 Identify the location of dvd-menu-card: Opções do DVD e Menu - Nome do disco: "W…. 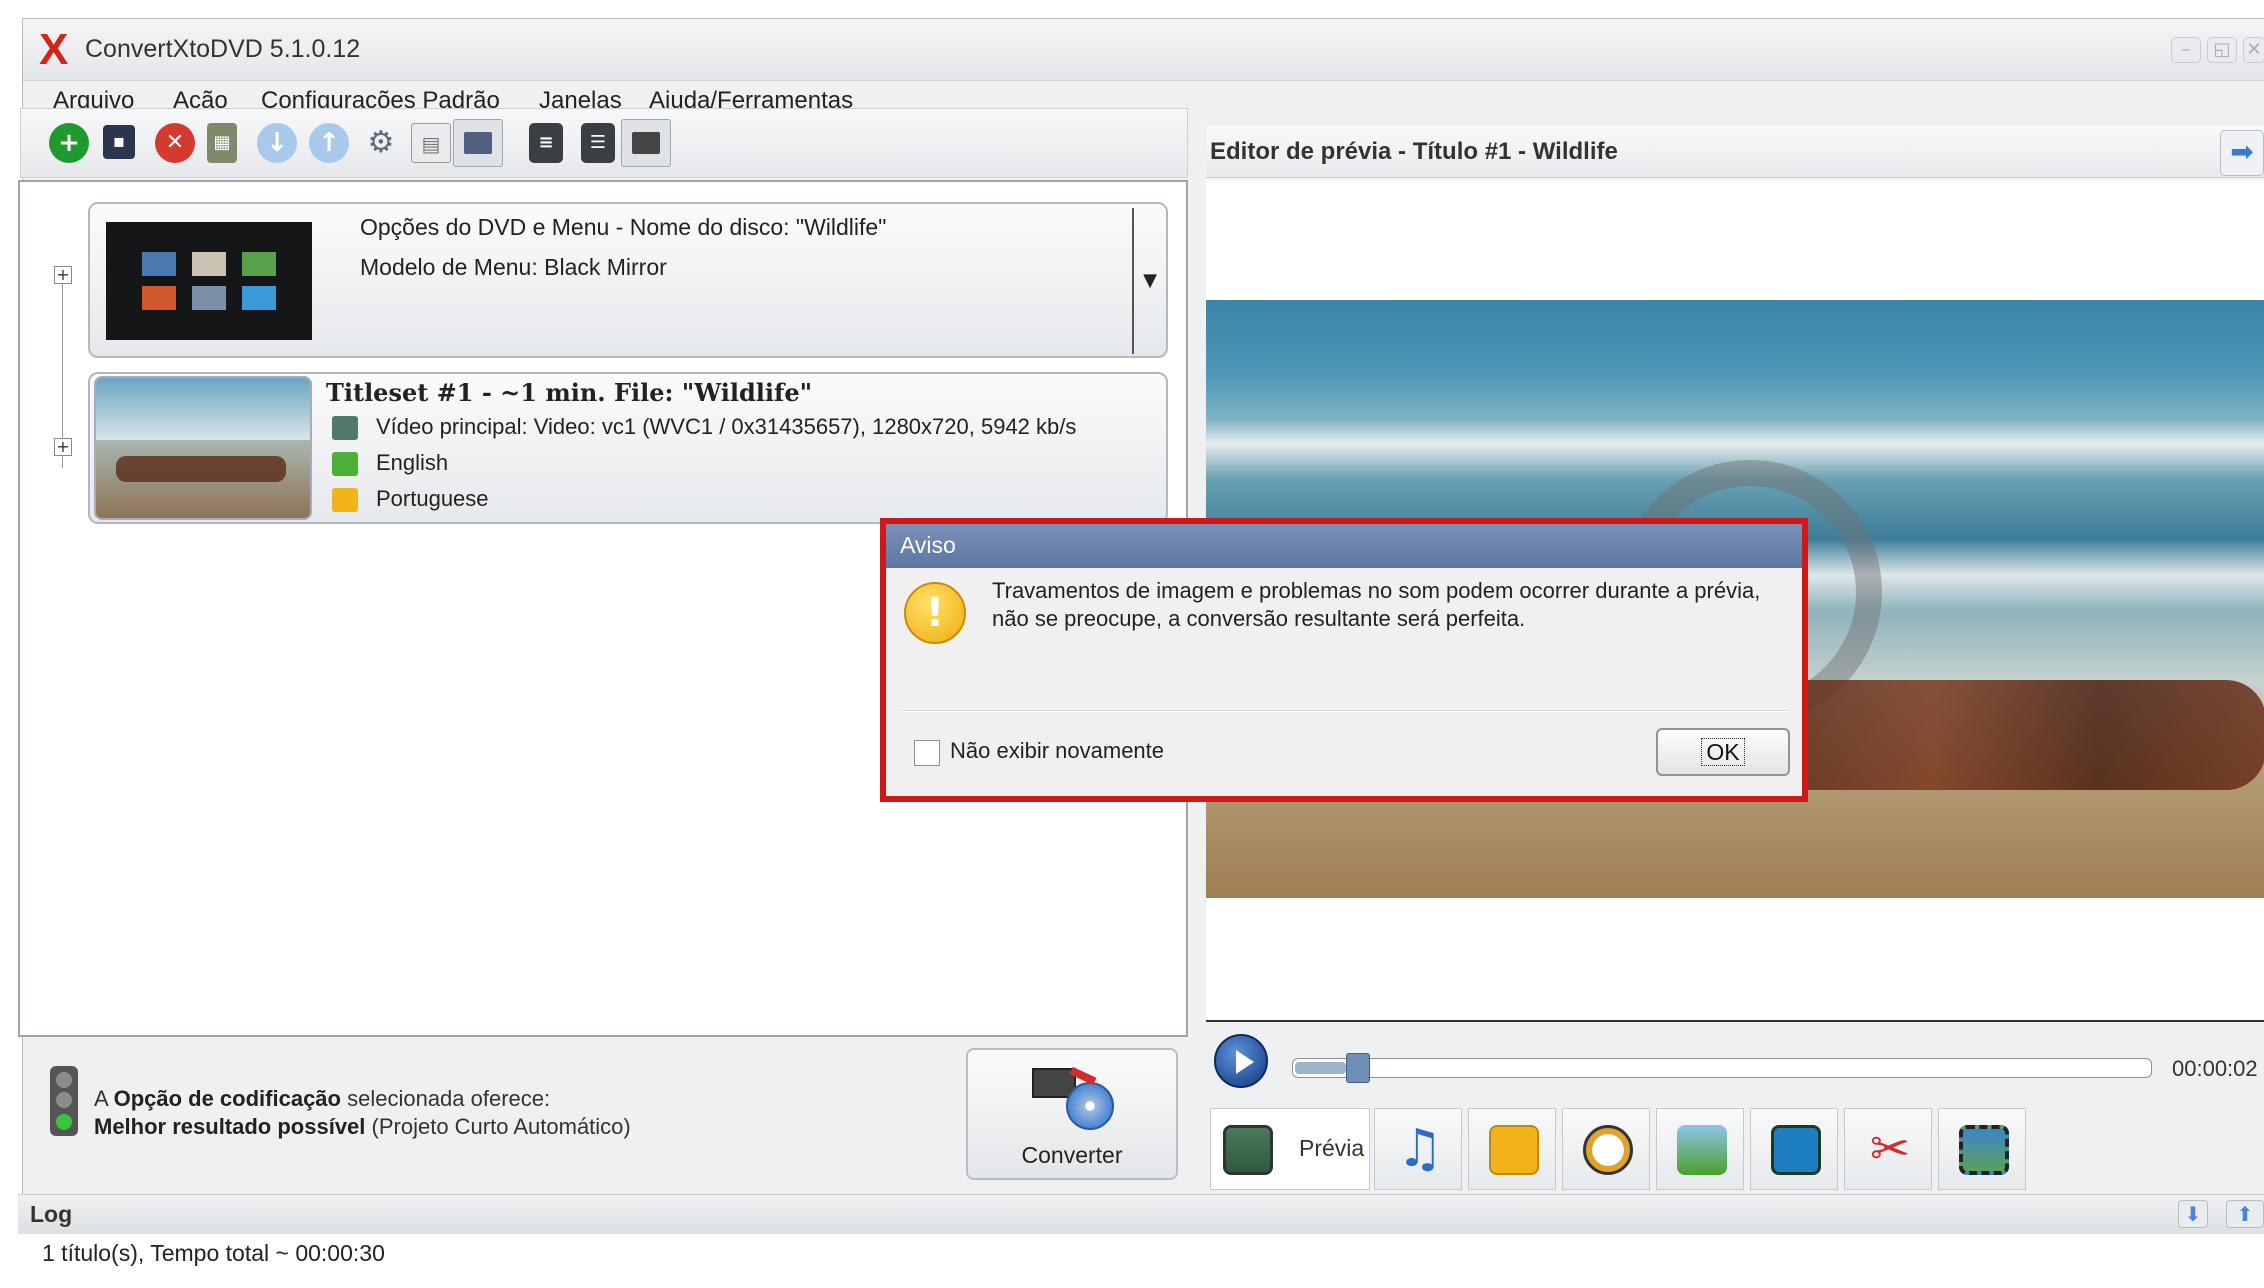
(628, 280).